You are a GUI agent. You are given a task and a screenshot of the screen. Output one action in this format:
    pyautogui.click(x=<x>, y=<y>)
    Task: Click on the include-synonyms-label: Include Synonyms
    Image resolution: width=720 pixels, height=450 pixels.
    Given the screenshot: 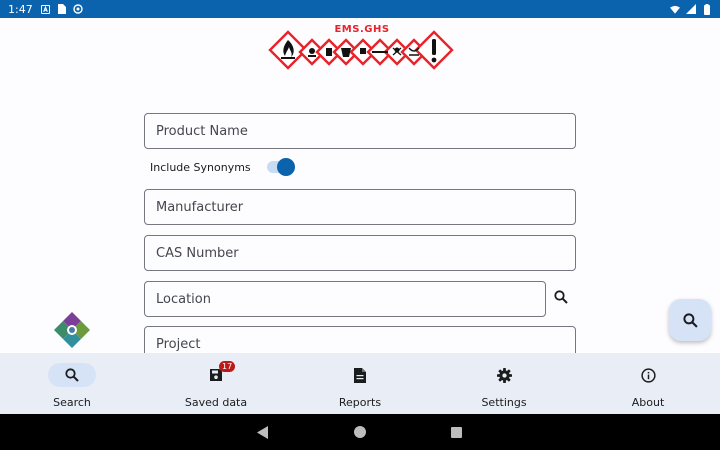 What is the action you would take?
    pyautogui.click(x=200, y=167)
    